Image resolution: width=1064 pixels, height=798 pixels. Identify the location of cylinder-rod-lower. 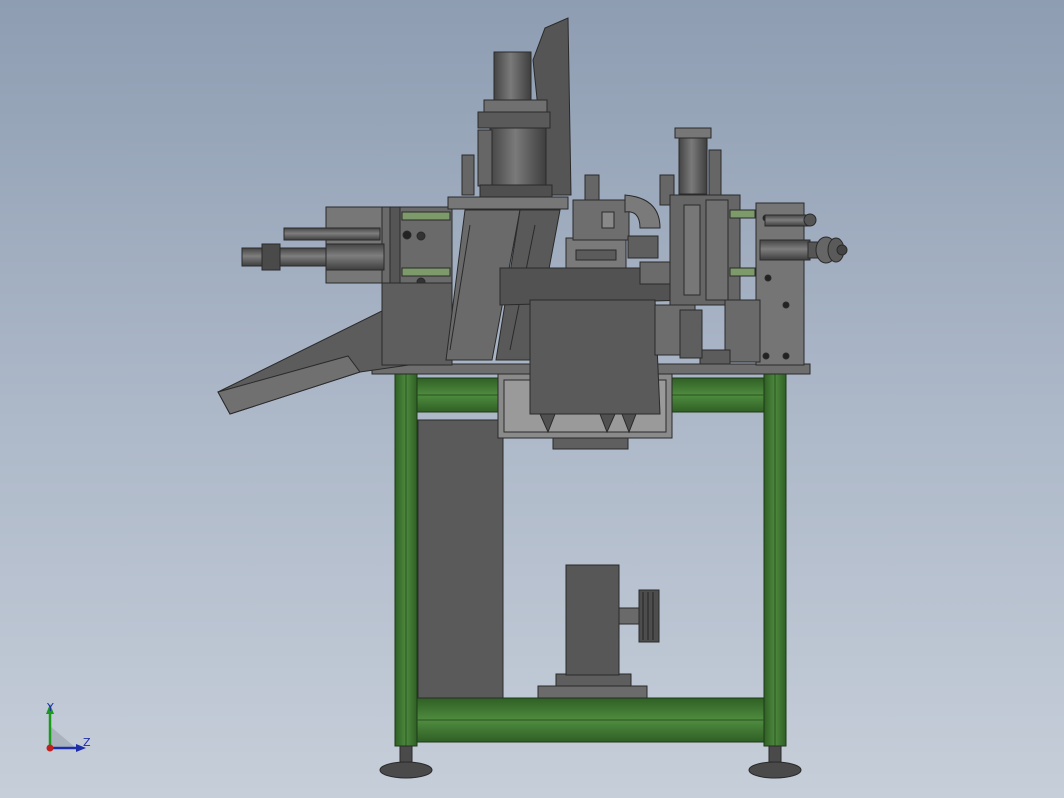
(286, 257).